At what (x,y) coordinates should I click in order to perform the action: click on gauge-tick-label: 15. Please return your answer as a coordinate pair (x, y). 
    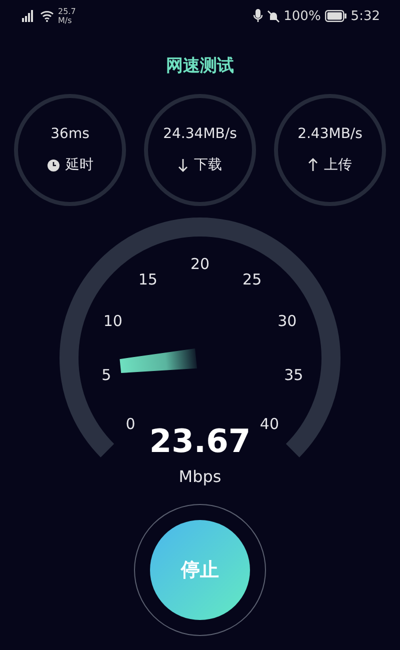
    Looking at the image, I should click on (148, 279).